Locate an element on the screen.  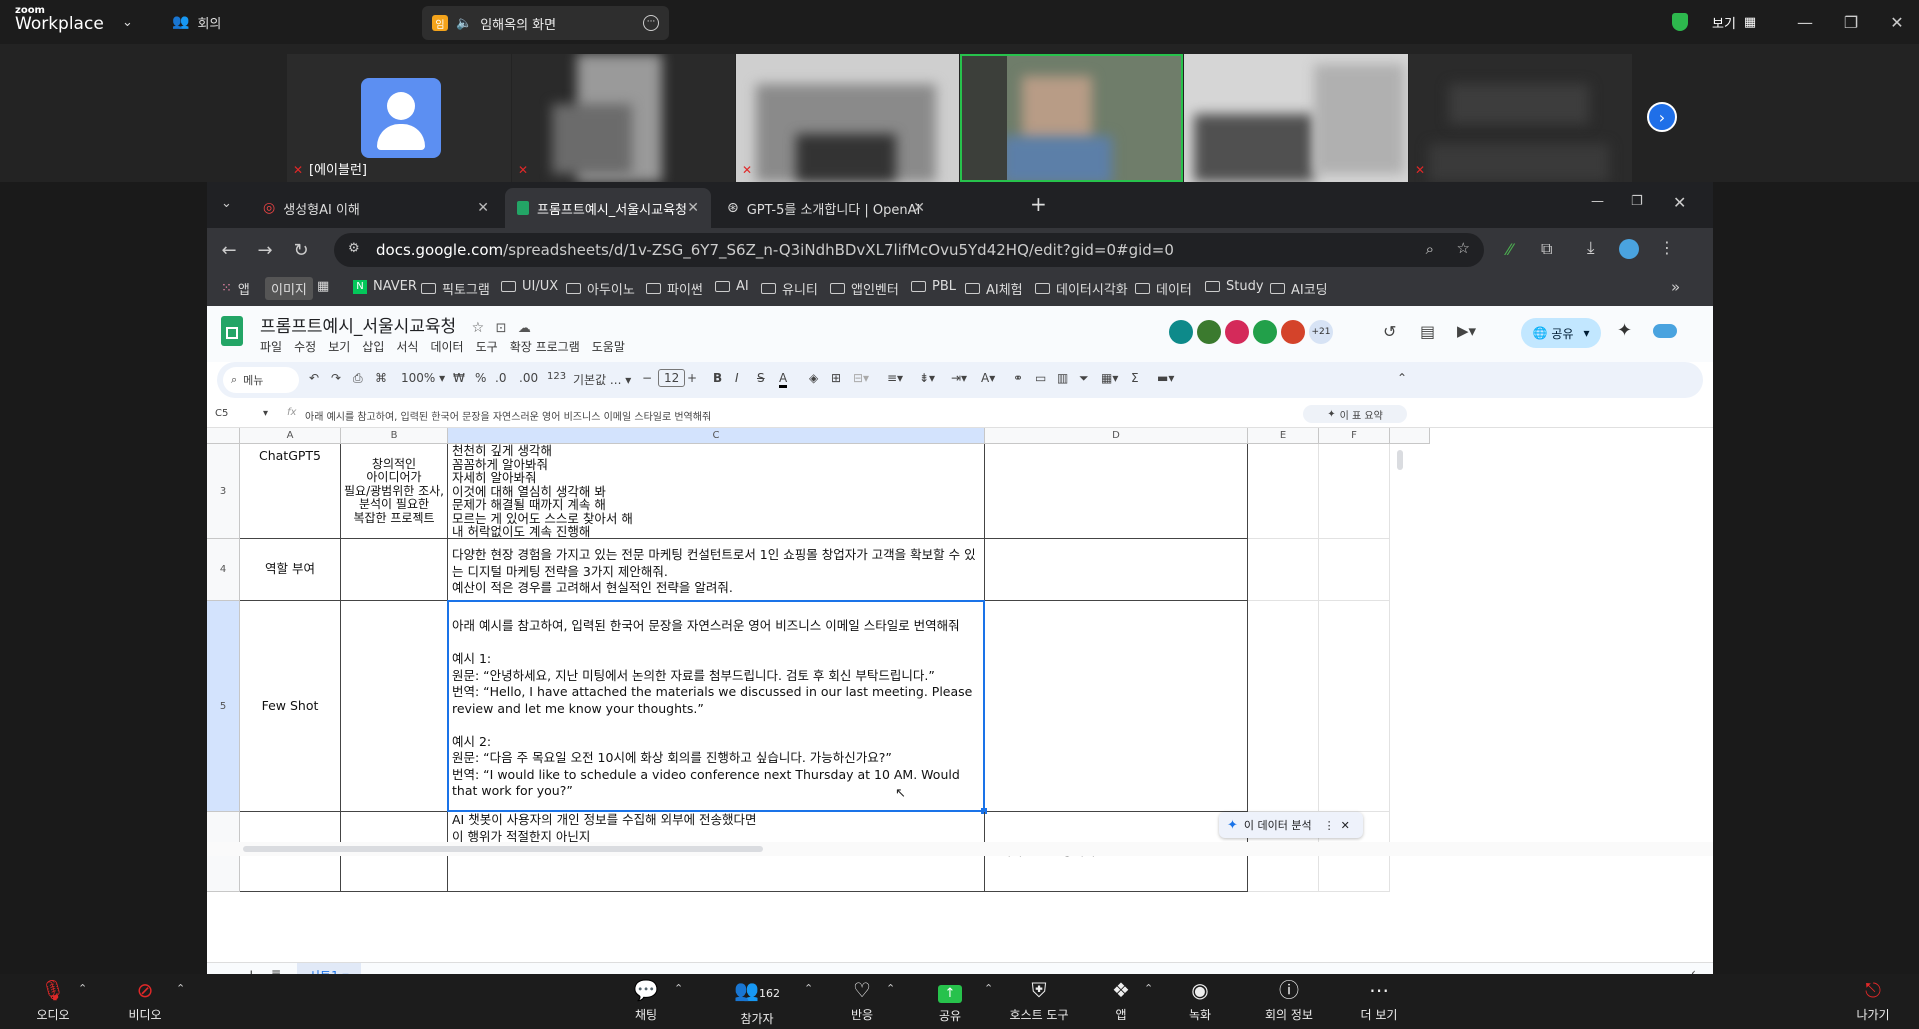
reload-icon: ↻ is located at coordinates (301, 250).